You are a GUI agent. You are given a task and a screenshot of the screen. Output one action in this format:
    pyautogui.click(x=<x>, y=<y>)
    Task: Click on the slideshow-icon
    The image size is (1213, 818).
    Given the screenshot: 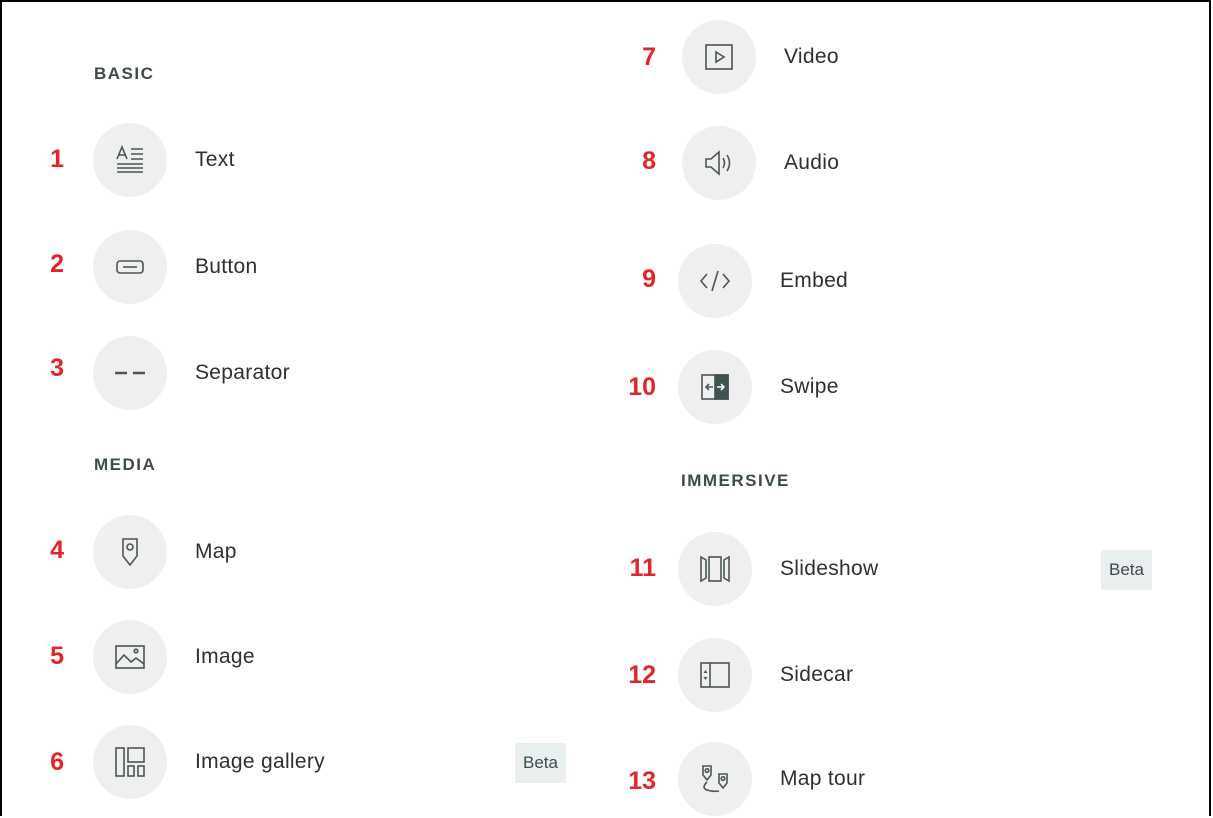 What is the action you would take?
    pyautogui.click(x=715, y=569)
    